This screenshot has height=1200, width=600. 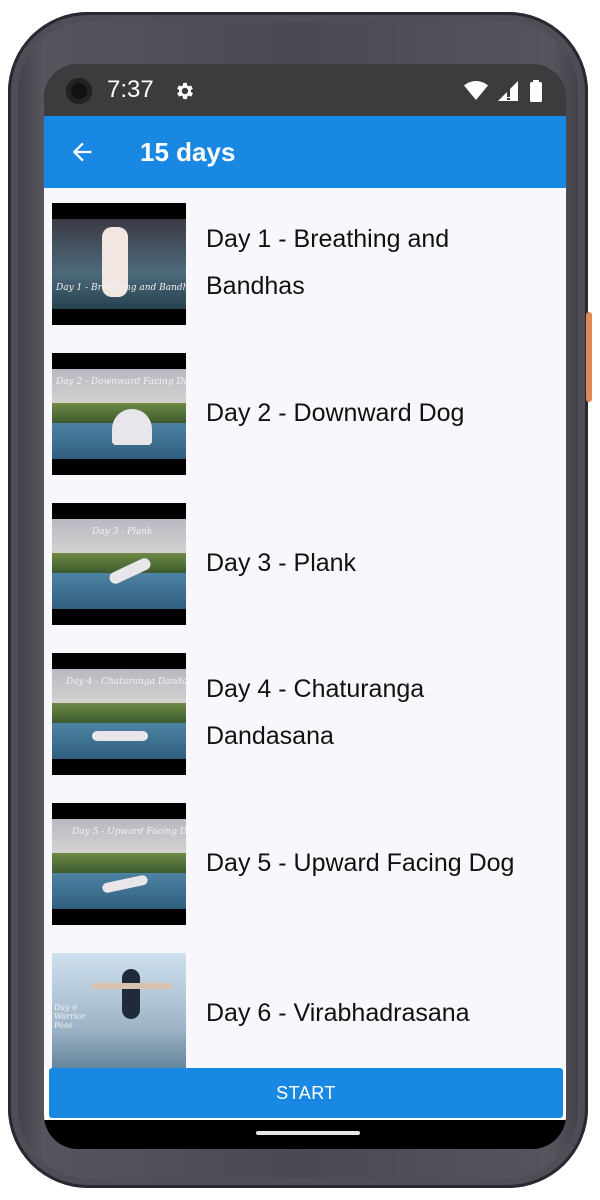 What do you see at coordinates (281, 562) in the screenshot?
I see `day-label: Day 3 - Plank` at bounding box center [281, 562].